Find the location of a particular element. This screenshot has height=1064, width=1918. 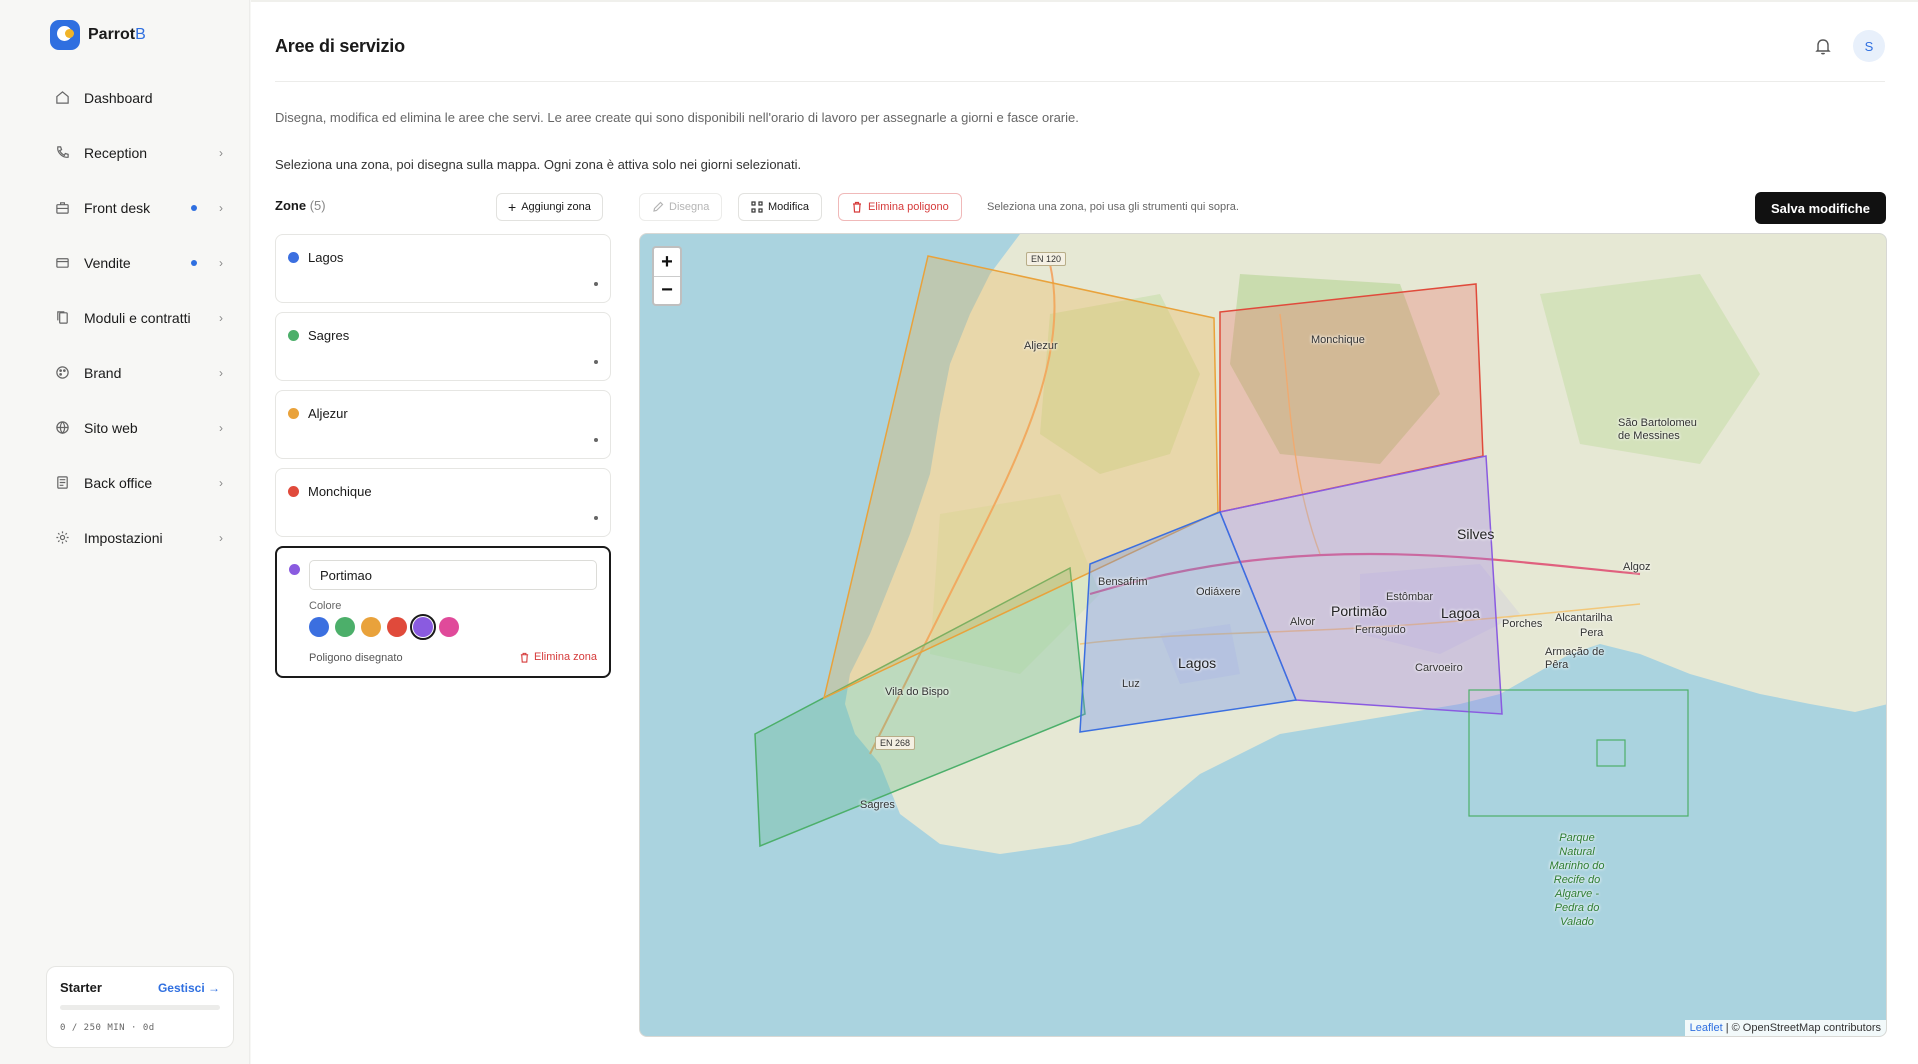

sidebar-item-moduli: Moduli e contratti › is located at coordinates (137, 317).